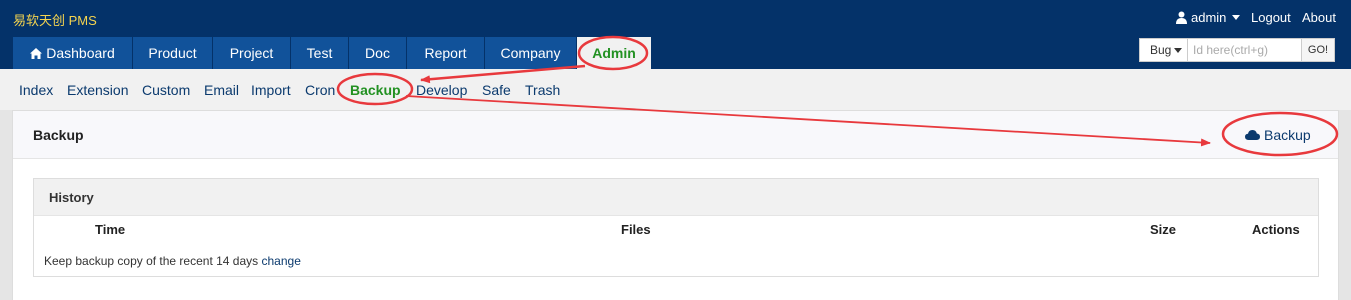 This screenshot has height=300, width=1351. Describe the element at coordinates (1209, 17) in the screenshot. I see `username: admin` at that location.